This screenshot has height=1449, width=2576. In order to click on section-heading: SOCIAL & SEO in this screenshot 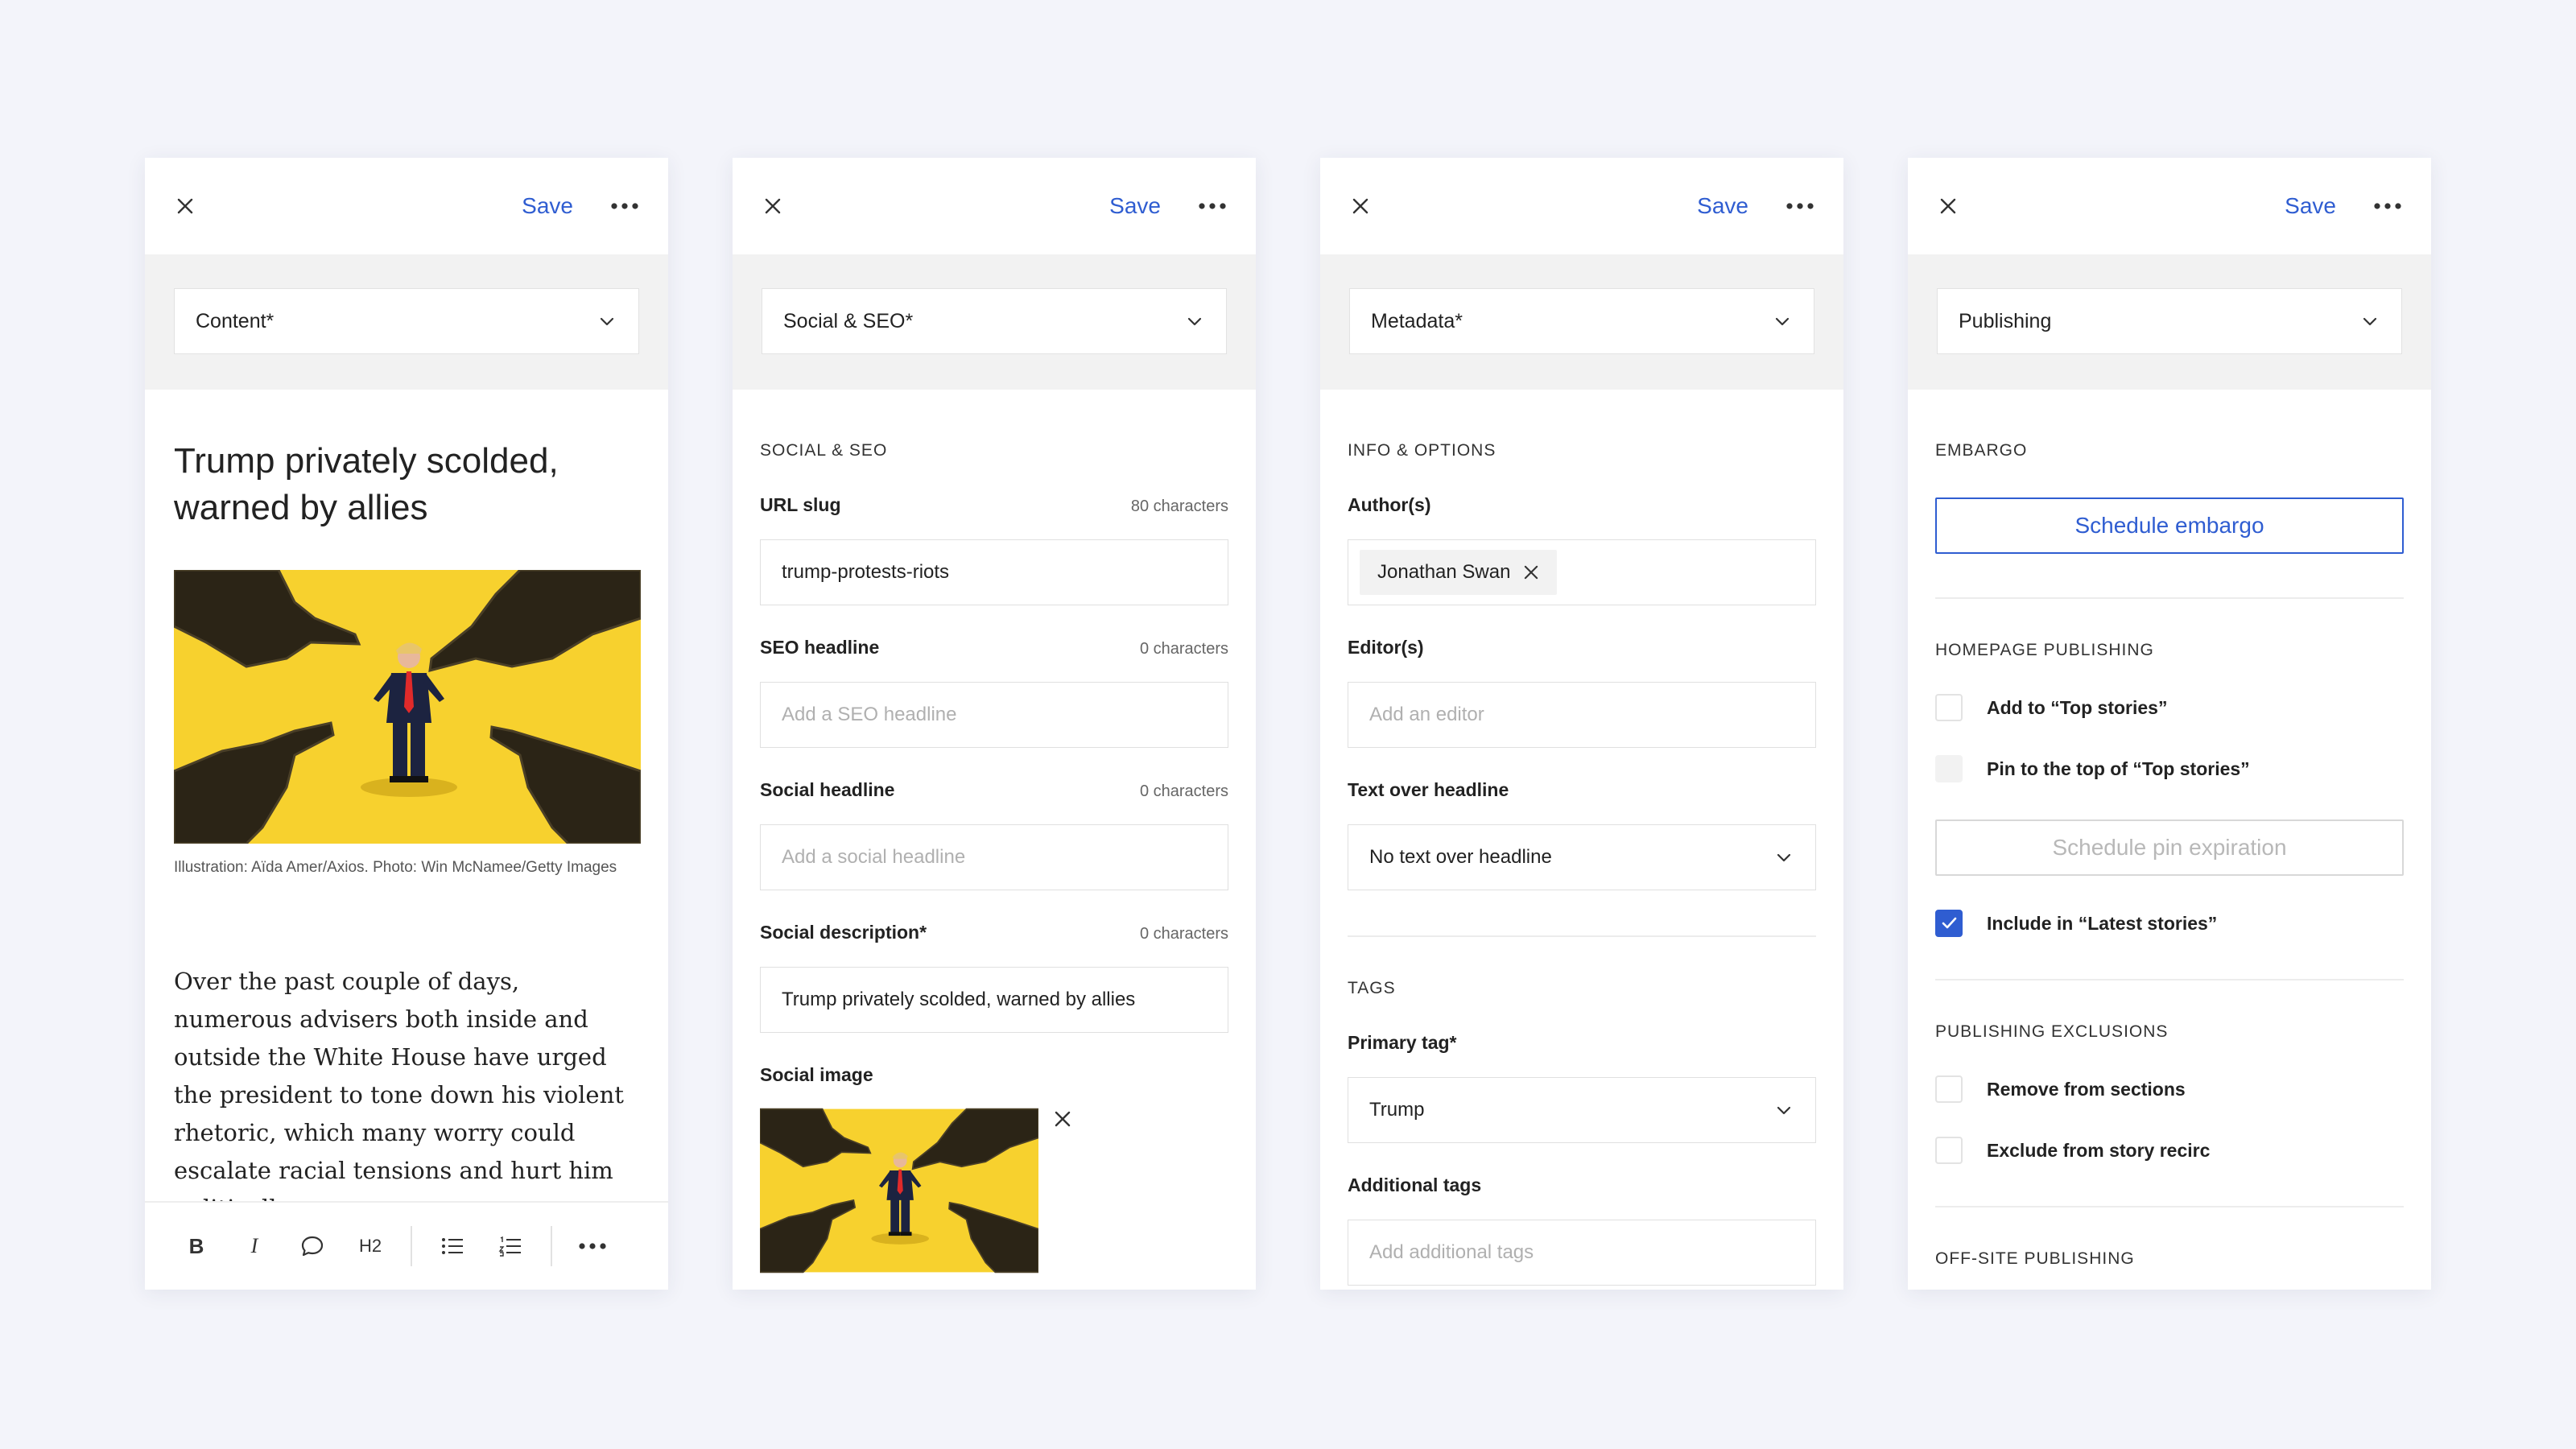, I will do `click(824, 450)`.